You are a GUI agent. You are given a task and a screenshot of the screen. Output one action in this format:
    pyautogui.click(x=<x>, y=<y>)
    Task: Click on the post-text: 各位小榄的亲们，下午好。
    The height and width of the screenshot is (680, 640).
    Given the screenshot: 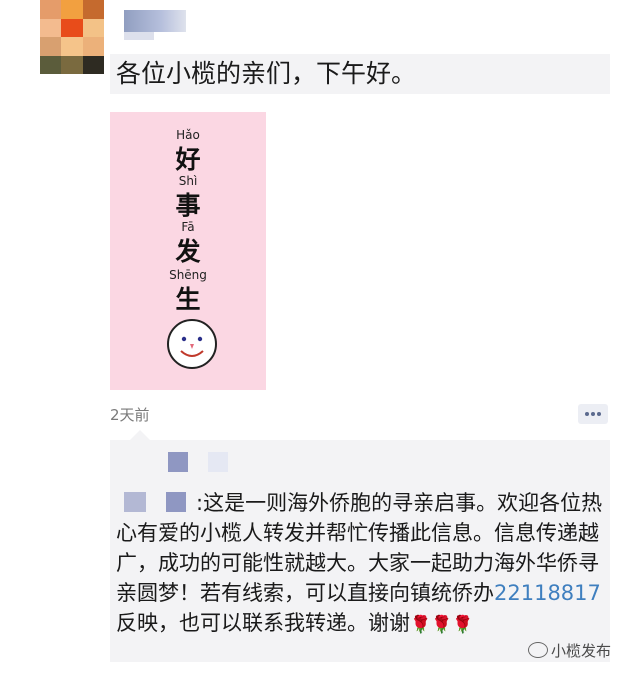 What is the action you would take?
    pyautogui.click(x=360, y=74)
    